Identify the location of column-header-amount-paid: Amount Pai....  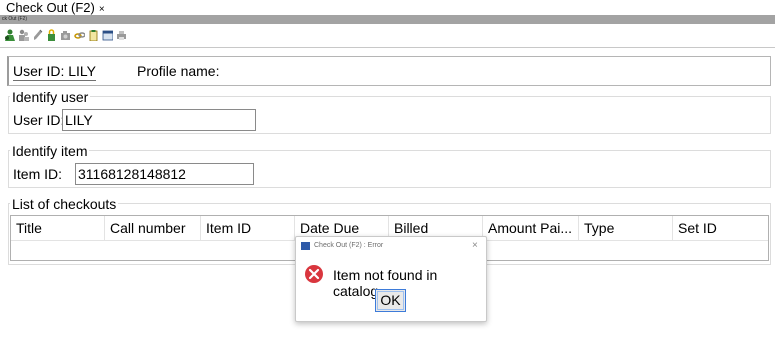
(531, 228).